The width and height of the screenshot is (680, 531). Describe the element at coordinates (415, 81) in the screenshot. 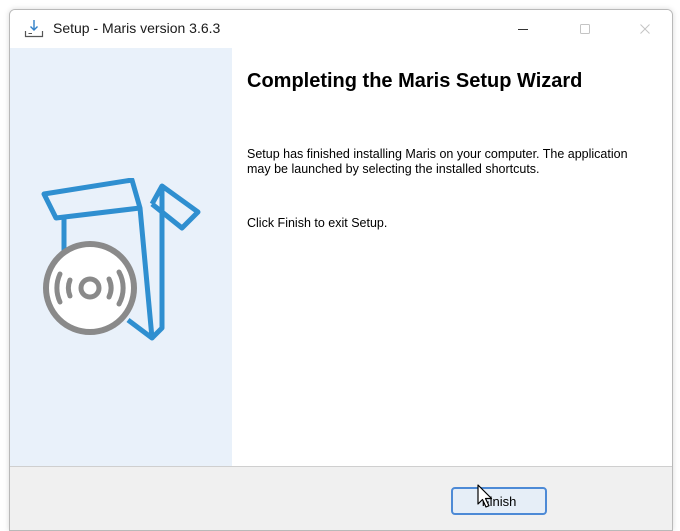

I see `page-title: Completing the Maris Setup Wizard` at that location.